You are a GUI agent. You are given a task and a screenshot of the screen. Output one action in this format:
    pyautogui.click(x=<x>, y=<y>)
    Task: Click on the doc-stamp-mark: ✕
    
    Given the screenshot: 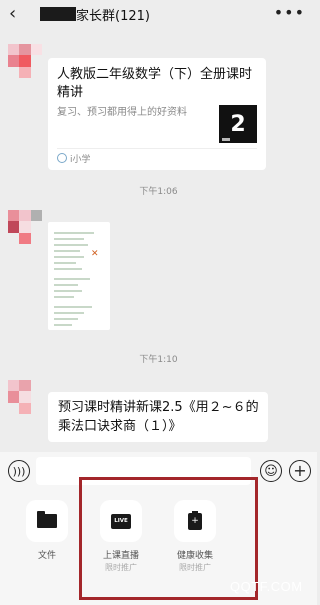 What is the action you would take?
    pyautogui.click(x=95, y=254)
    